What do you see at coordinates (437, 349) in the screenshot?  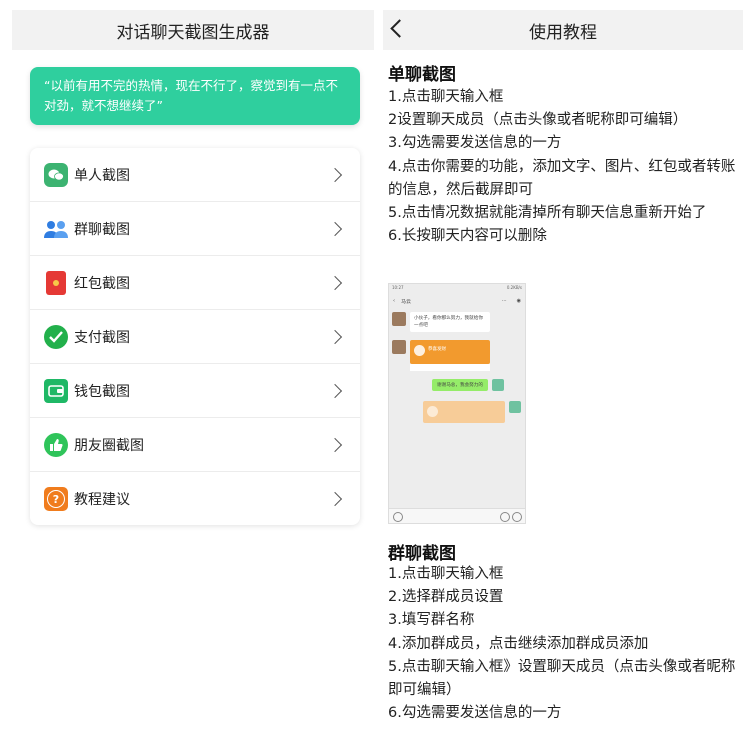 I see `red-packet-text: 恭喜发财` at bounding box center [437, 349].